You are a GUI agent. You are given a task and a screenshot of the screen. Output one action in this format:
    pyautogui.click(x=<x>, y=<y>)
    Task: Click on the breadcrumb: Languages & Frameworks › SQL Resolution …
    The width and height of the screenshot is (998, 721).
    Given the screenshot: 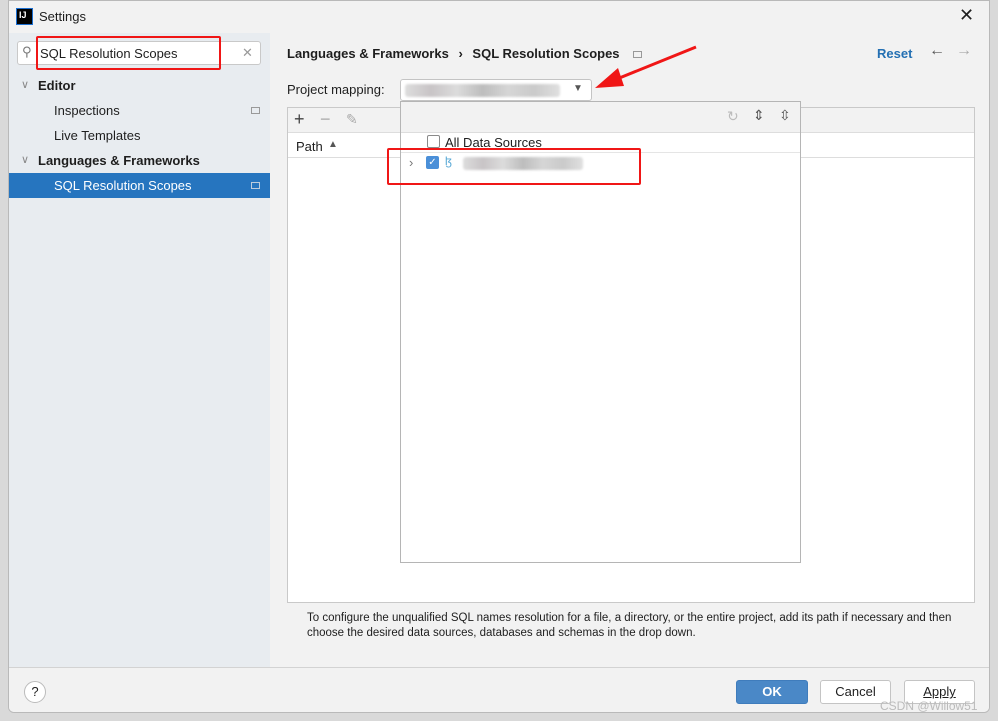 What is the action you would take?
    pyautogui.click(x=465, y=53)
    